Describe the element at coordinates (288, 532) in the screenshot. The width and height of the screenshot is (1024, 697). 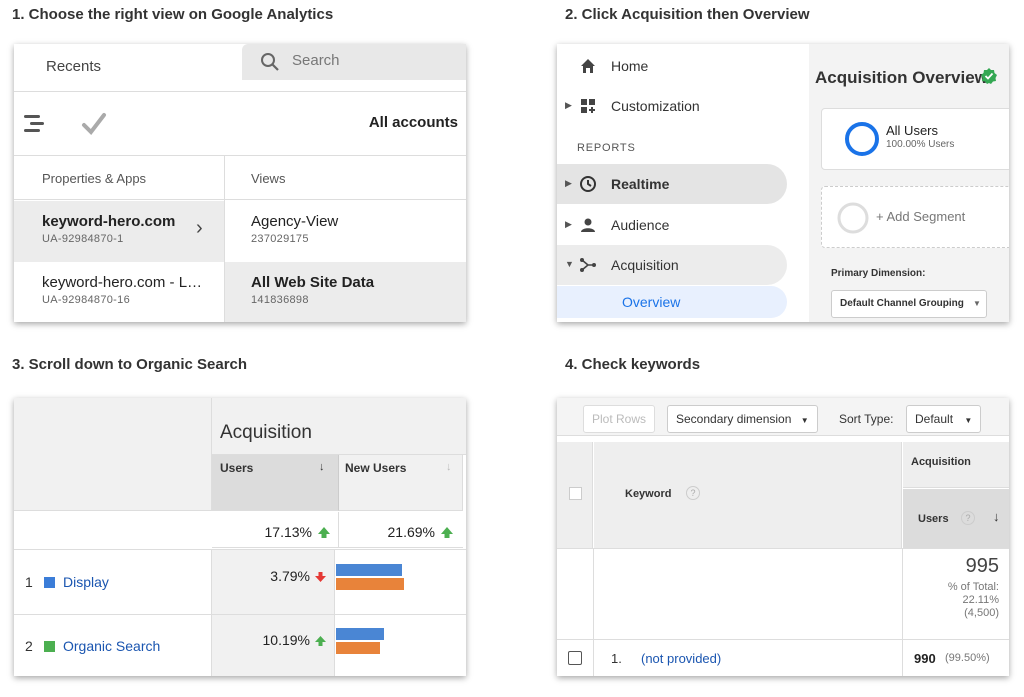
I see `total-value: 17.13%` at that location.